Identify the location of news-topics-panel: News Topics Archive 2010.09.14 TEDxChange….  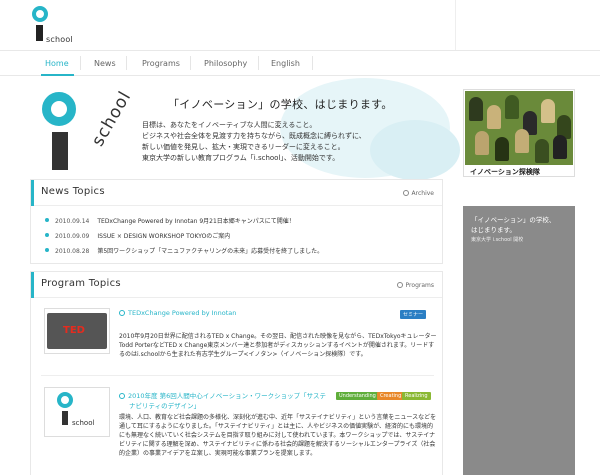
(236, 221).